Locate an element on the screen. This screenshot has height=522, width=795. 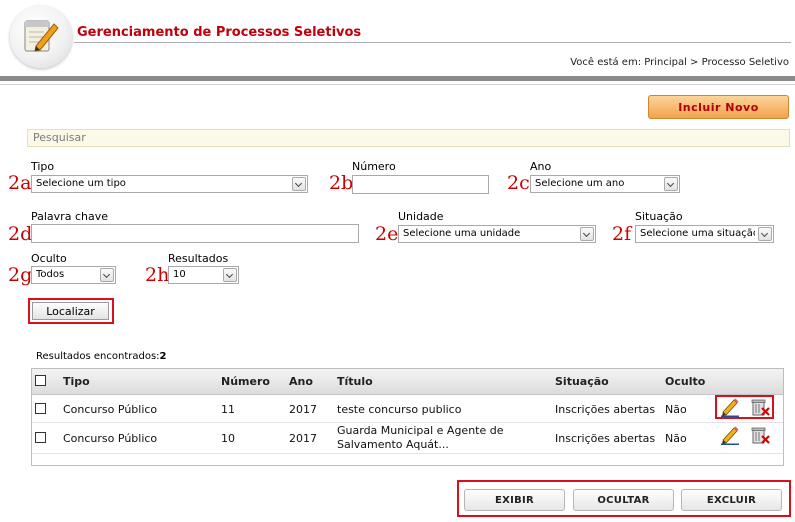
column-header-oculto: Oculto is located at coordinates (685, 381).